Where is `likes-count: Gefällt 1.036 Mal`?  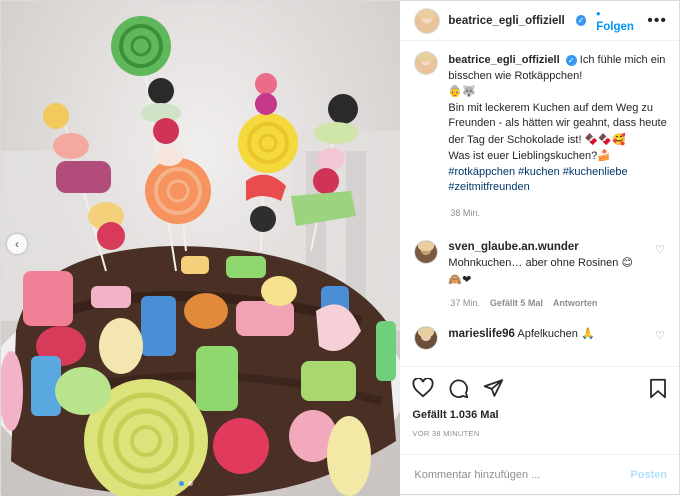 likes-count: Gefällt 1.036 Mal is located at coordinates (539, 415).